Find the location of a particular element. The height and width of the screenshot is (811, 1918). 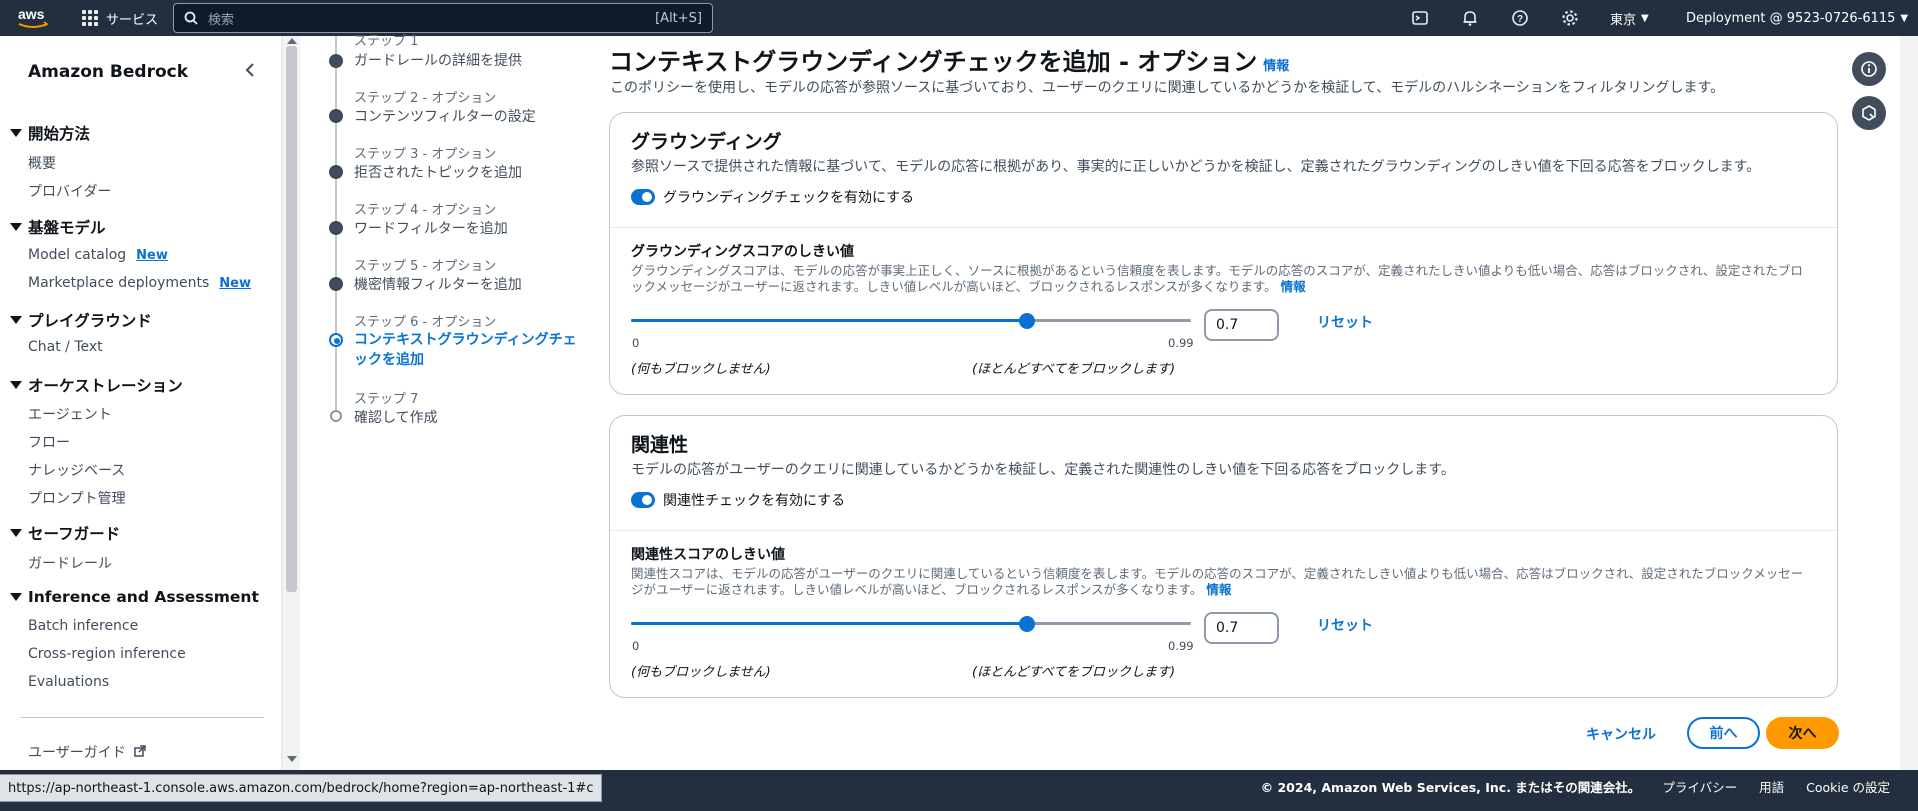

grounding-toggle is located at coordinates (643, 197).